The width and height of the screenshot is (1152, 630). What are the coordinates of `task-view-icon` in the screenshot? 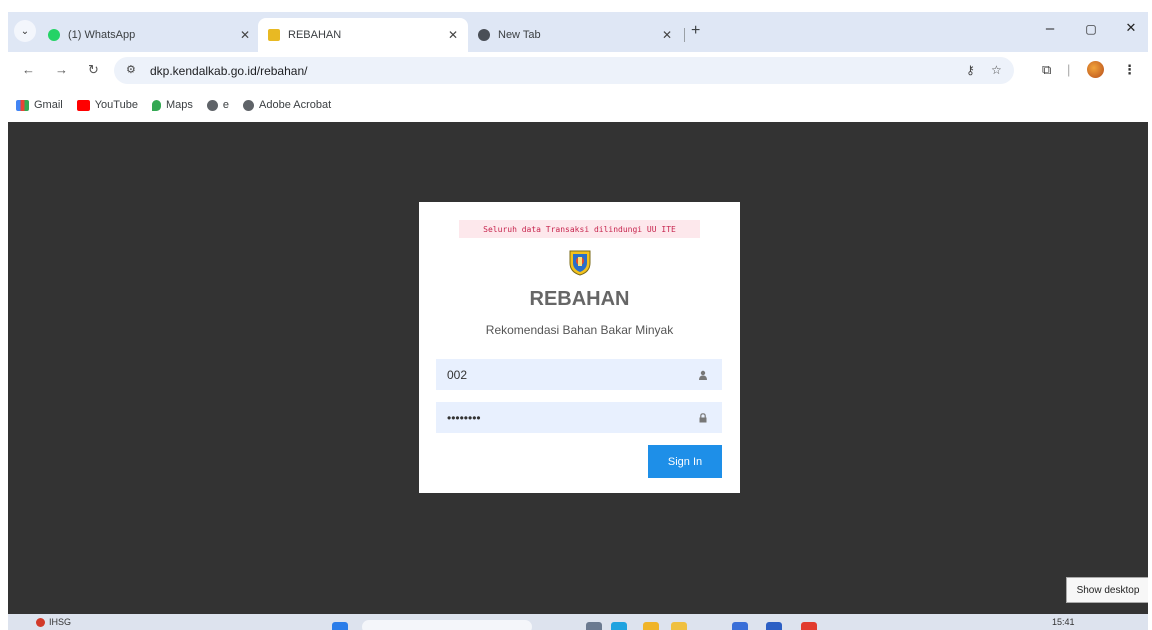 It's located at (594, 626).